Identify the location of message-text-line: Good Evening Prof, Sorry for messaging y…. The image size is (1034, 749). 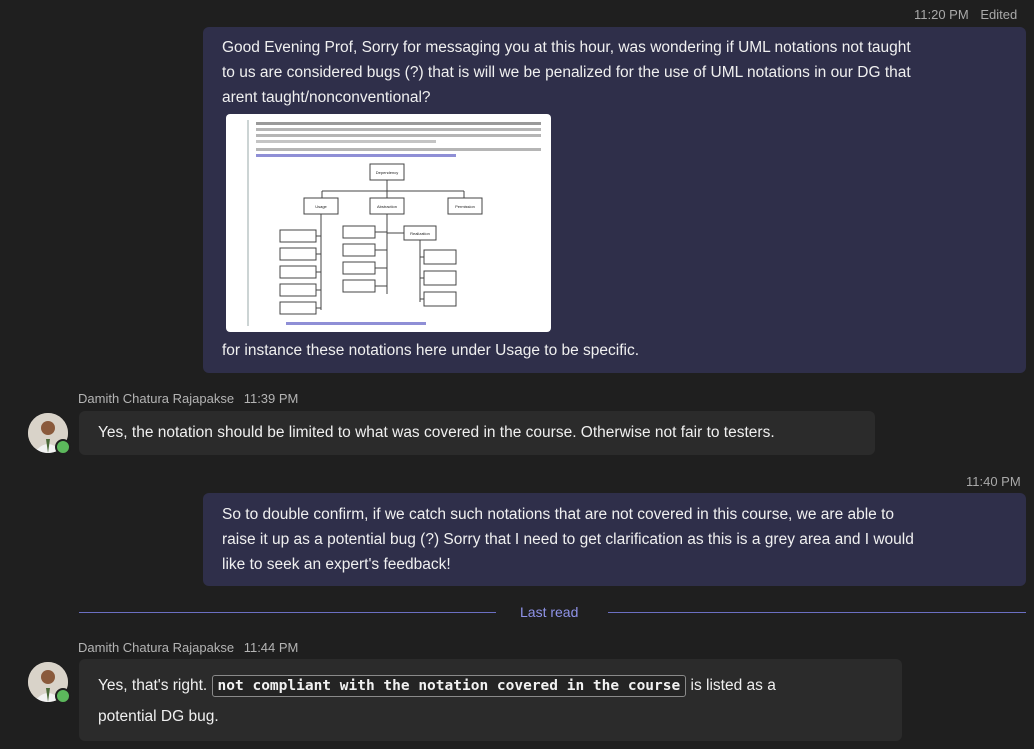
(566, 47).